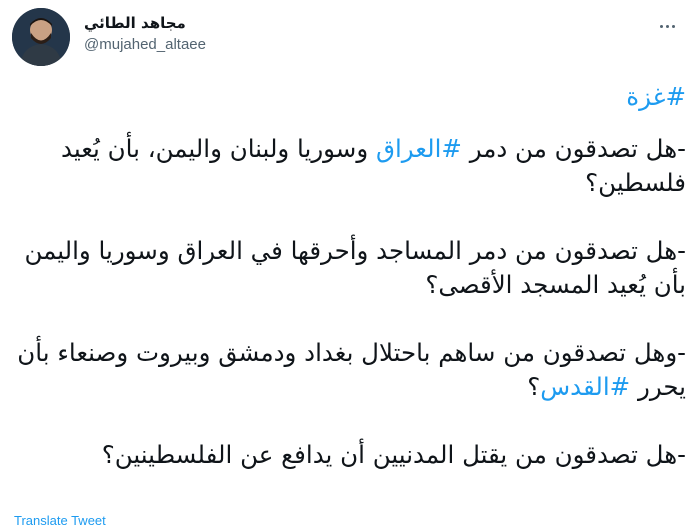 The width and height of the screenshot is (700, 529). Describe the element at coordinates (534, 386) in the screenshot. I see `paragraph-3-suffix: ؟` at that location.